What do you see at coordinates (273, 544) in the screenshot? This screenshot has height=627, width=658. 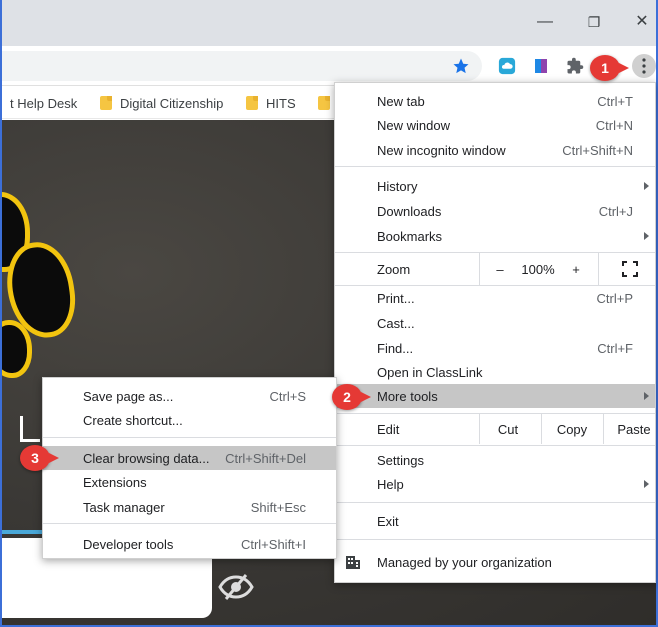 I see `menu-item-shortcut: Ctrl+Shift+I` at bounding box center [273, 544].